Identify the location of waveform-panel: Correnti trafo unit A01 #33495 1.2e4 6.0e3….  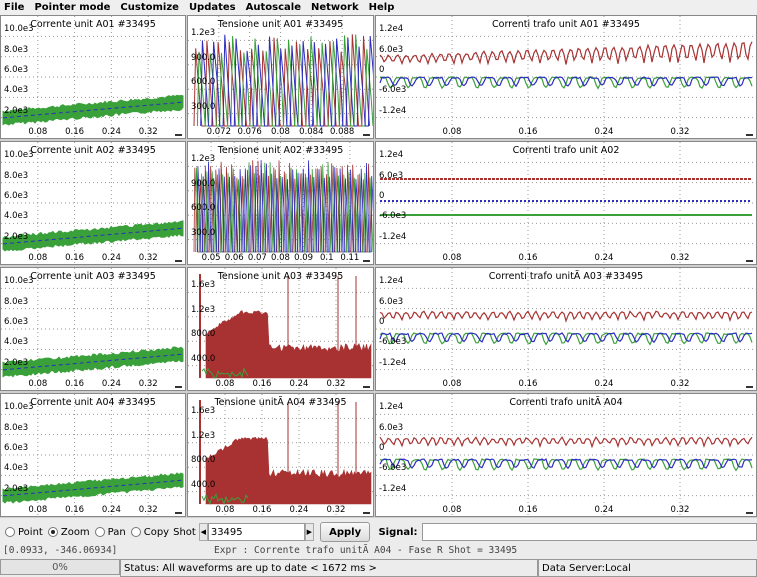
(566, 77).